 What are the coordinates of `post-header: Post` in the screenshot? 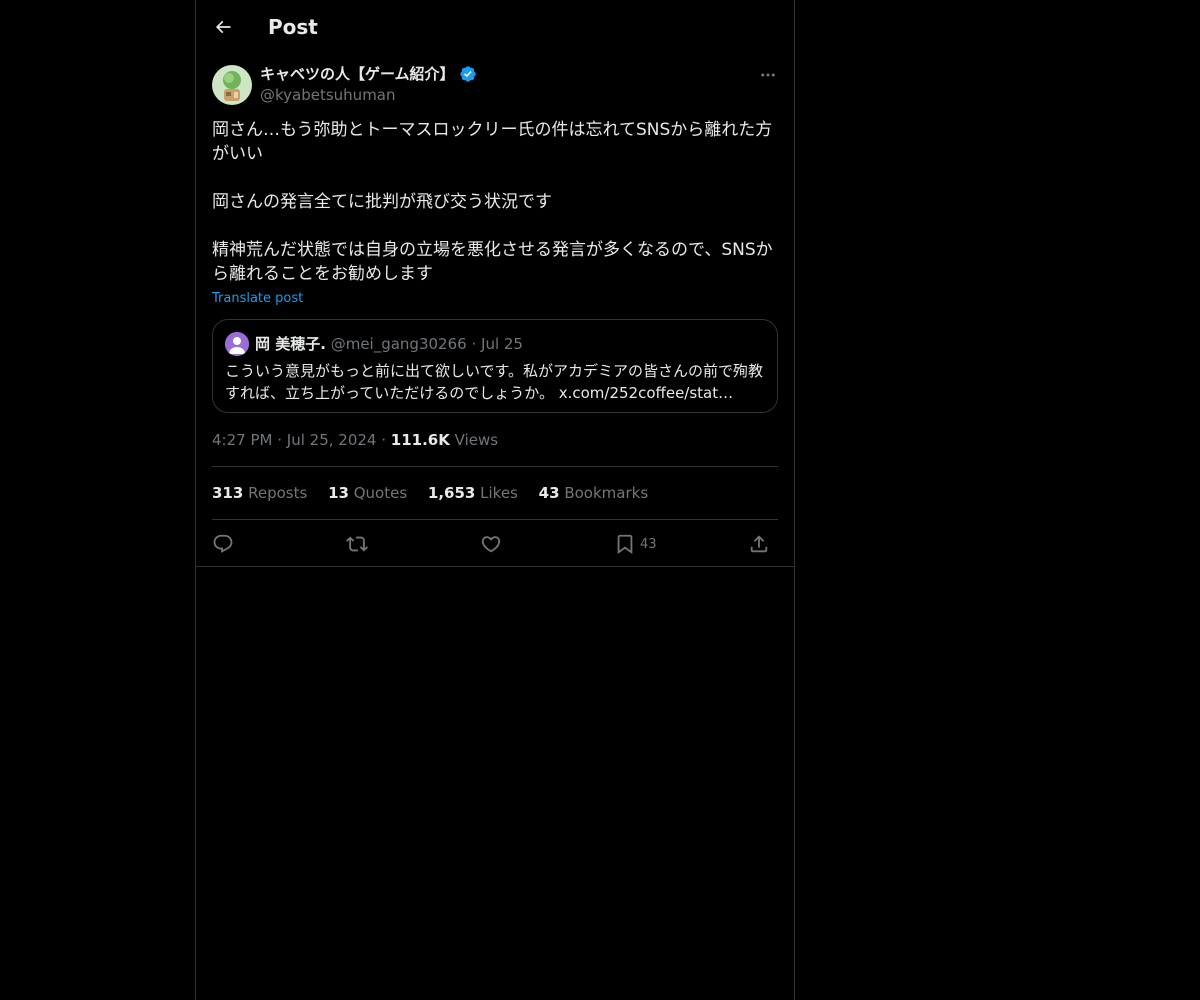 It's located at (495, 27).